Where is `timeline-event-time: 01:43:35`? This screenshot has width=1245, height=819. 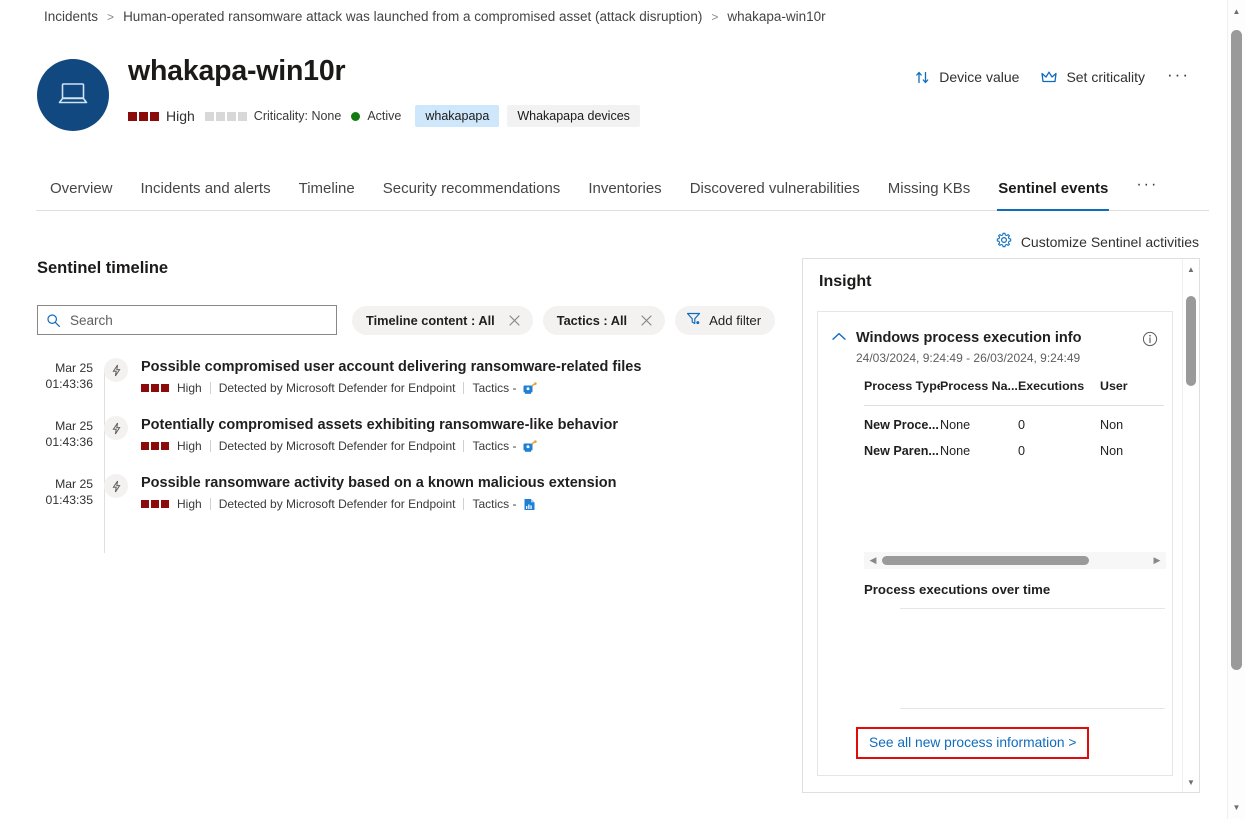 timeline-event-time: 01:43:35 is located at coordinates (69, 500).